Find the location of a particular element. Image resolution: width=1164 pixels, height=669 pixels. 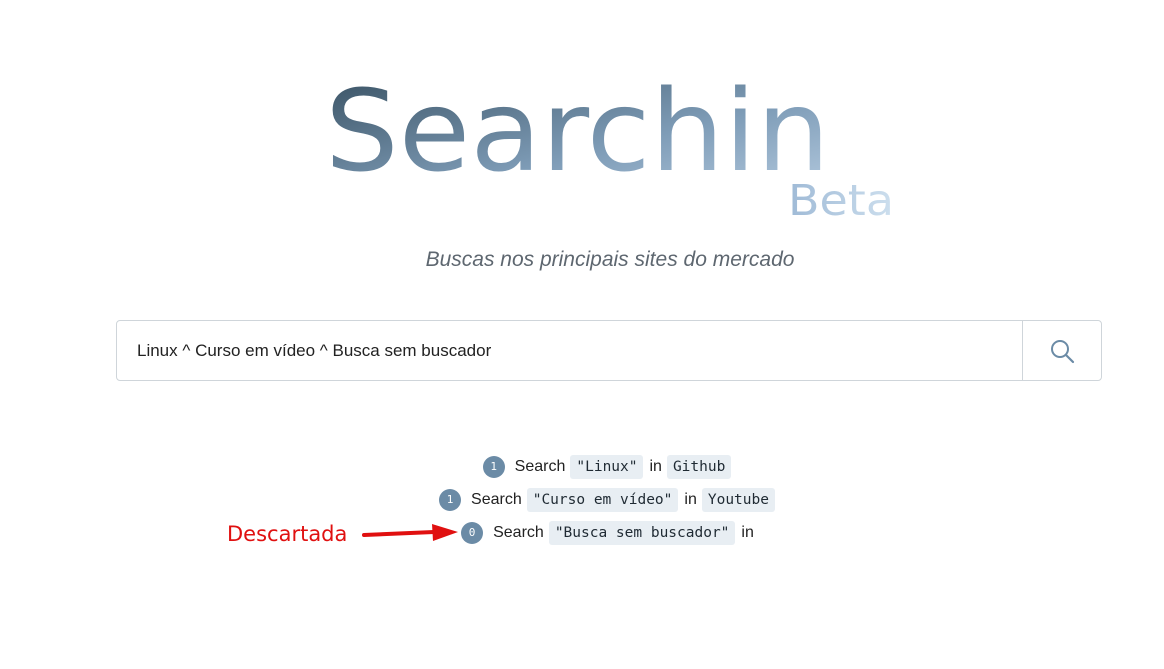

result-row: 0 Search "Busca sem buscador" in is located at coordinates (582, 532).